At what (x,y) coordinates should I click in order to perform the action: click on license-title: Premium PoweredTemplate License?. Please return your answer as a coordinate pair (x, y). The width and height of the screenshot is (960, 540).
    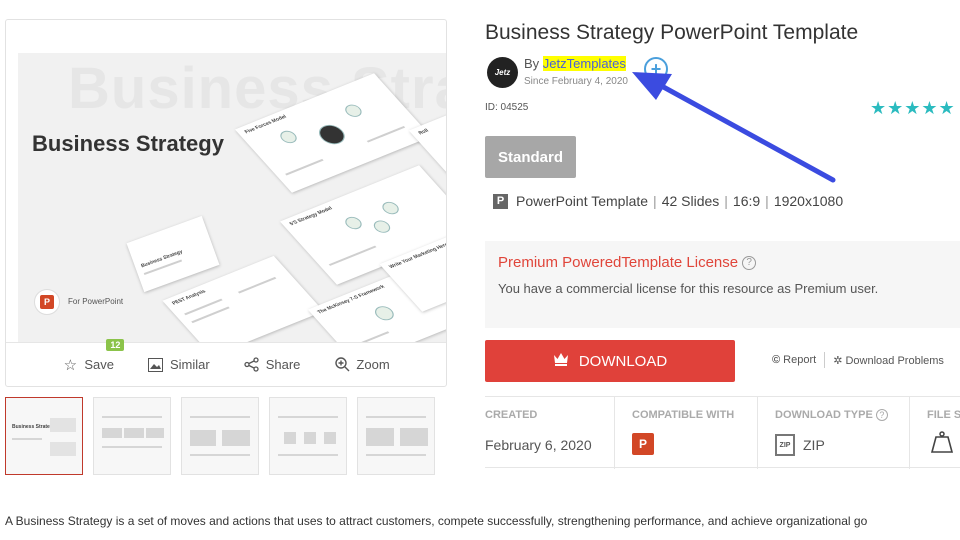
    Looking at the image, I should click on (627, 262).